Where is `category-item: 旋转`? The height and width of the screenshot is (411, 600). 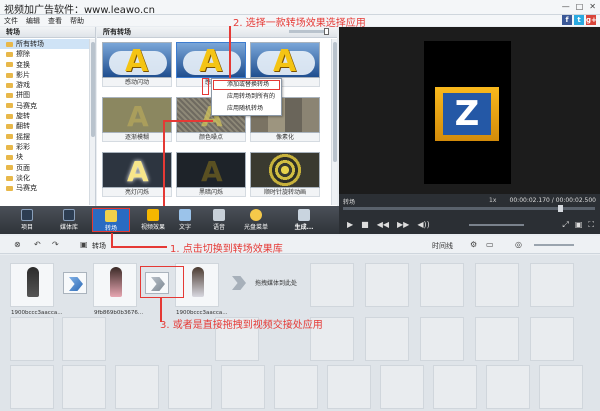
category-item: 旋转 is located at coordinates (47, 116).